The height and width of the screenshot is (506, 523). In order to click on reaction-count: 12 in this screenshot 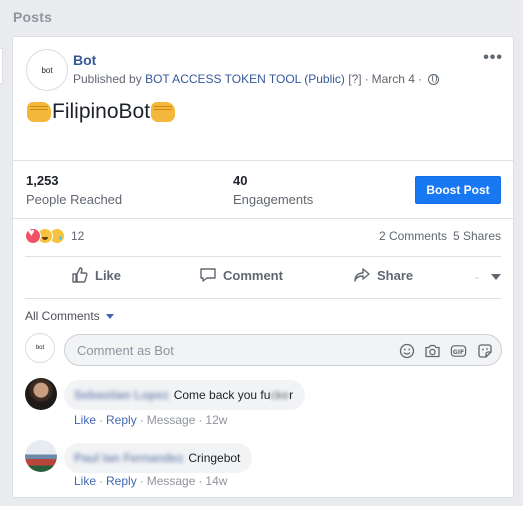, I will do `click(78, 236)`.